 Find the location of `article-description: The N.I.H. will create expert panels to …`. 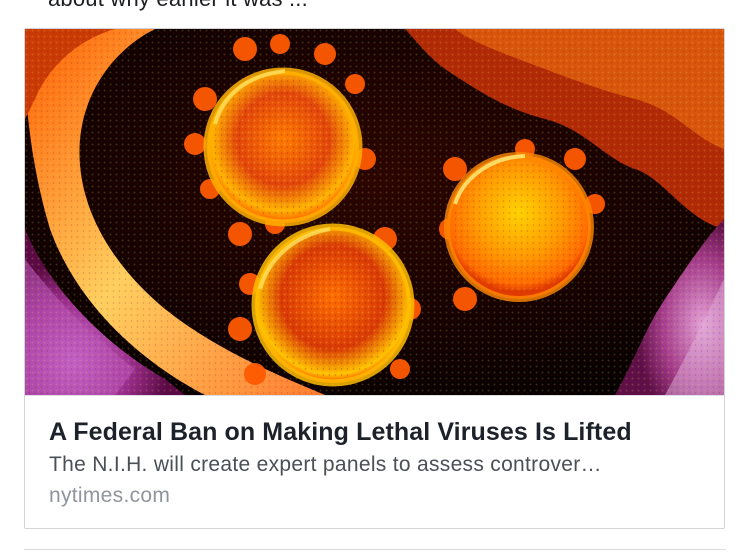

article-description: The N.I.H. will create expert panels to … is located at coordinates (374, 465).